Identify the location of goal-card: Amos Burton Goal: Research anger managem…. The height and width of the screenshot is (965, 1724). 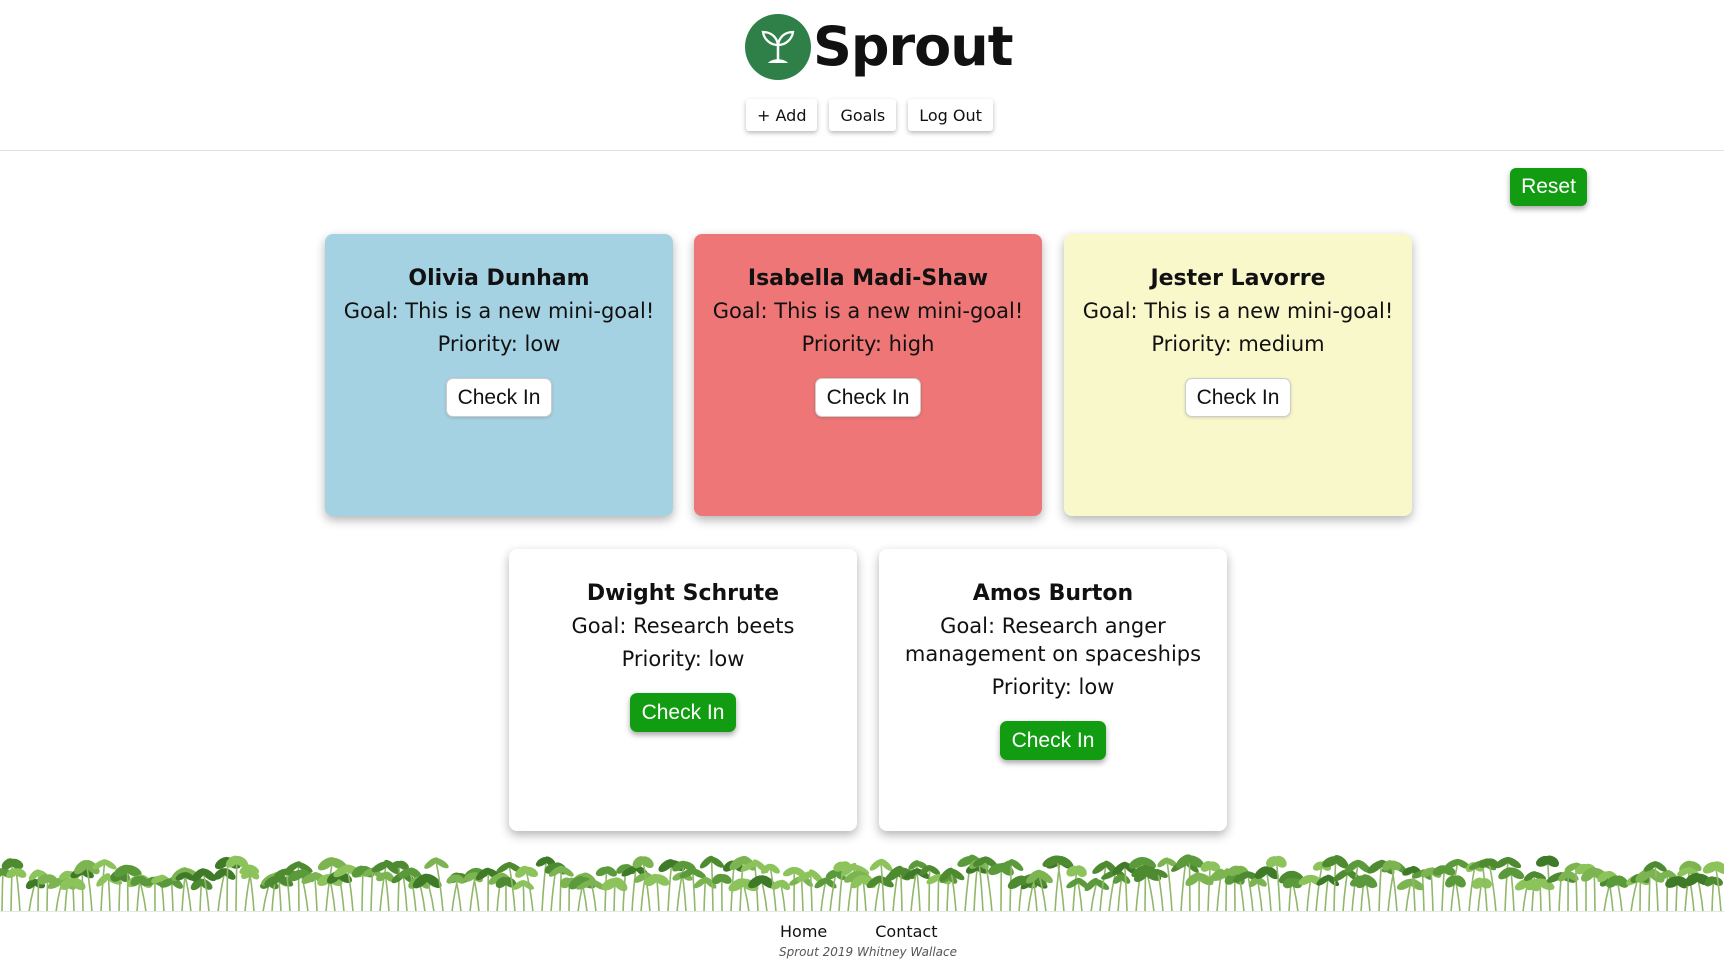
(1053, 690).